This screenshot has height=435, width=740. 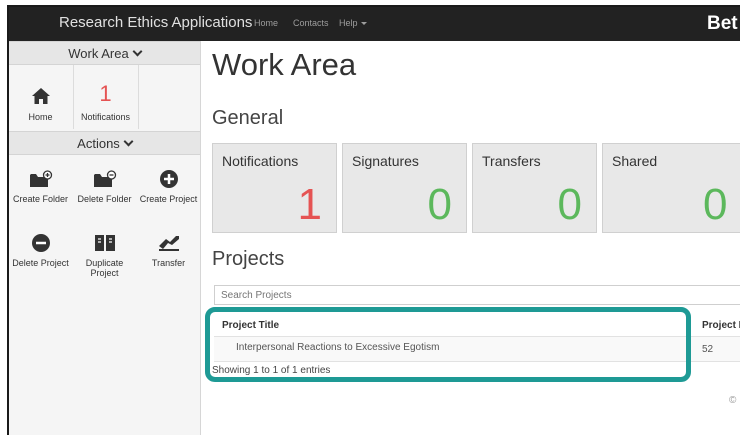 I want to click on signatures-card: Signatures 0, so click(x=404, y=188).